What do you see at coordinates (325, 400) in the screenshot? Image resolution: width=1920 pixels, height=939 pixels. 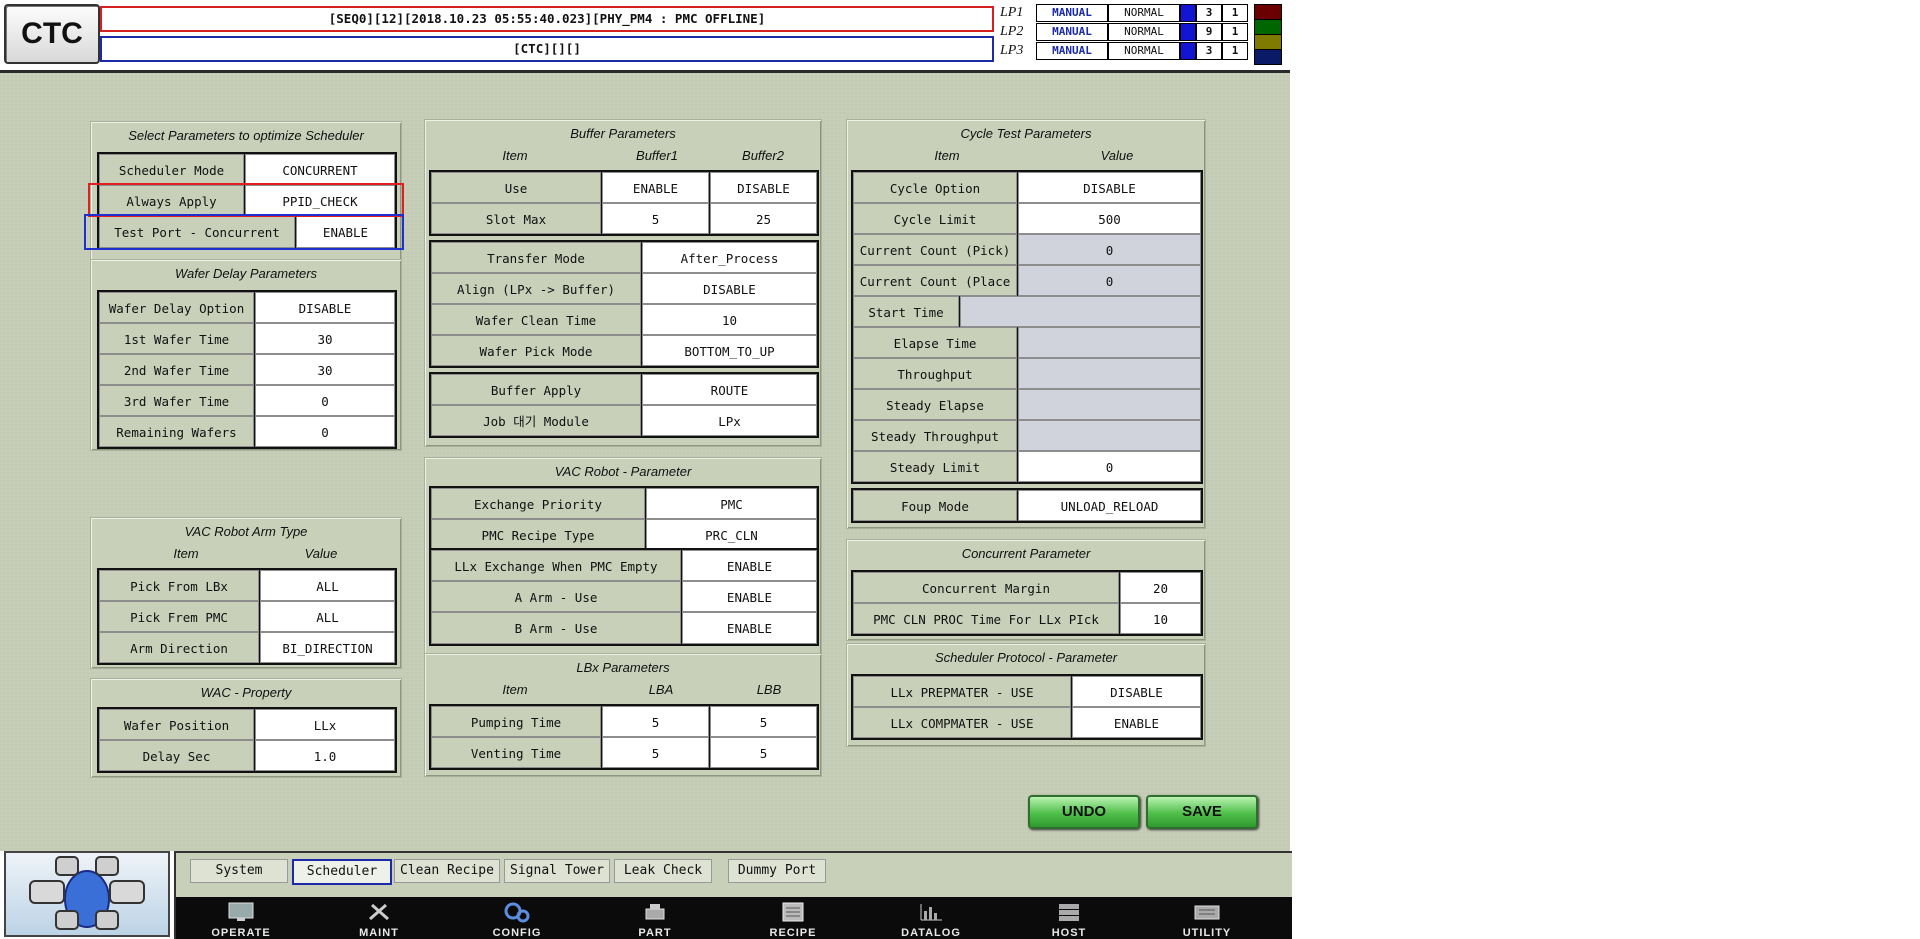 I see `third-wafer-time-value: 0` at bounding box center [325, 400].